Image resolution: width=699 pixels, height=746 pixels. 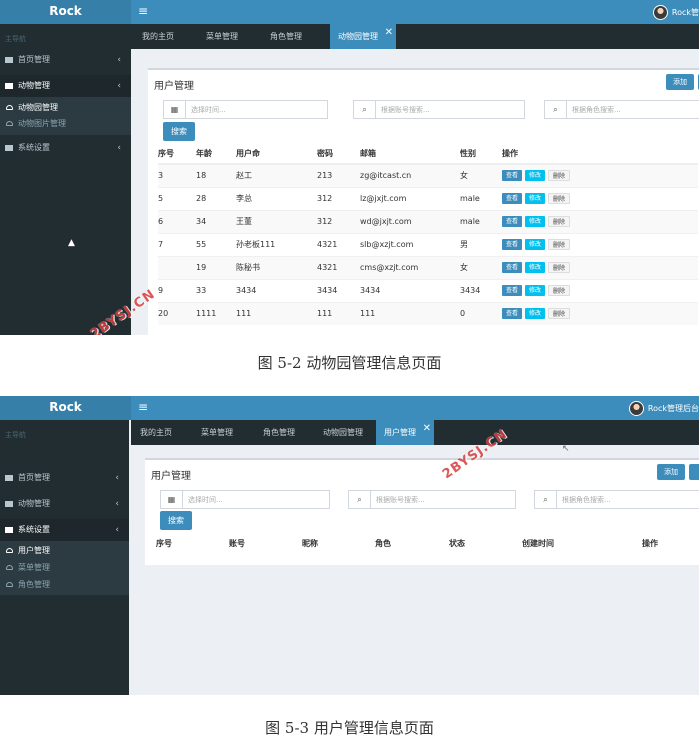 What do you see at coordinates (338, 244) in the screenshot?
I see `table-cell: 4321` at bounding box center [338, 244].